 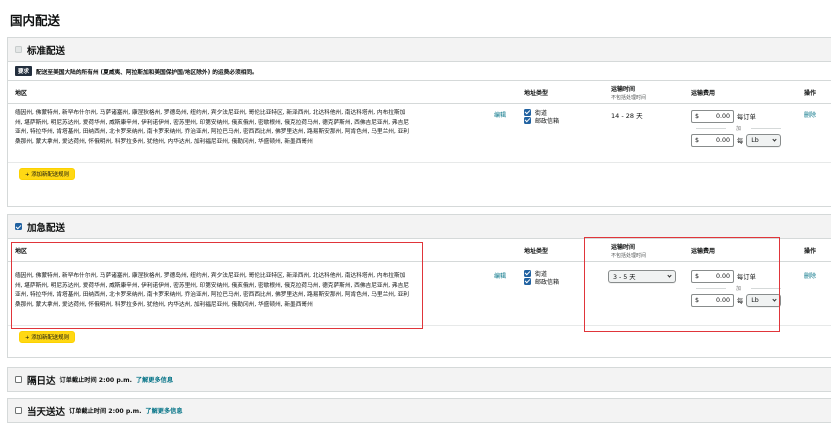 What do you see at coordinates (764, 140) in the screenshot?
I see `unit-select: Lb` at bounding box center [764, 140].